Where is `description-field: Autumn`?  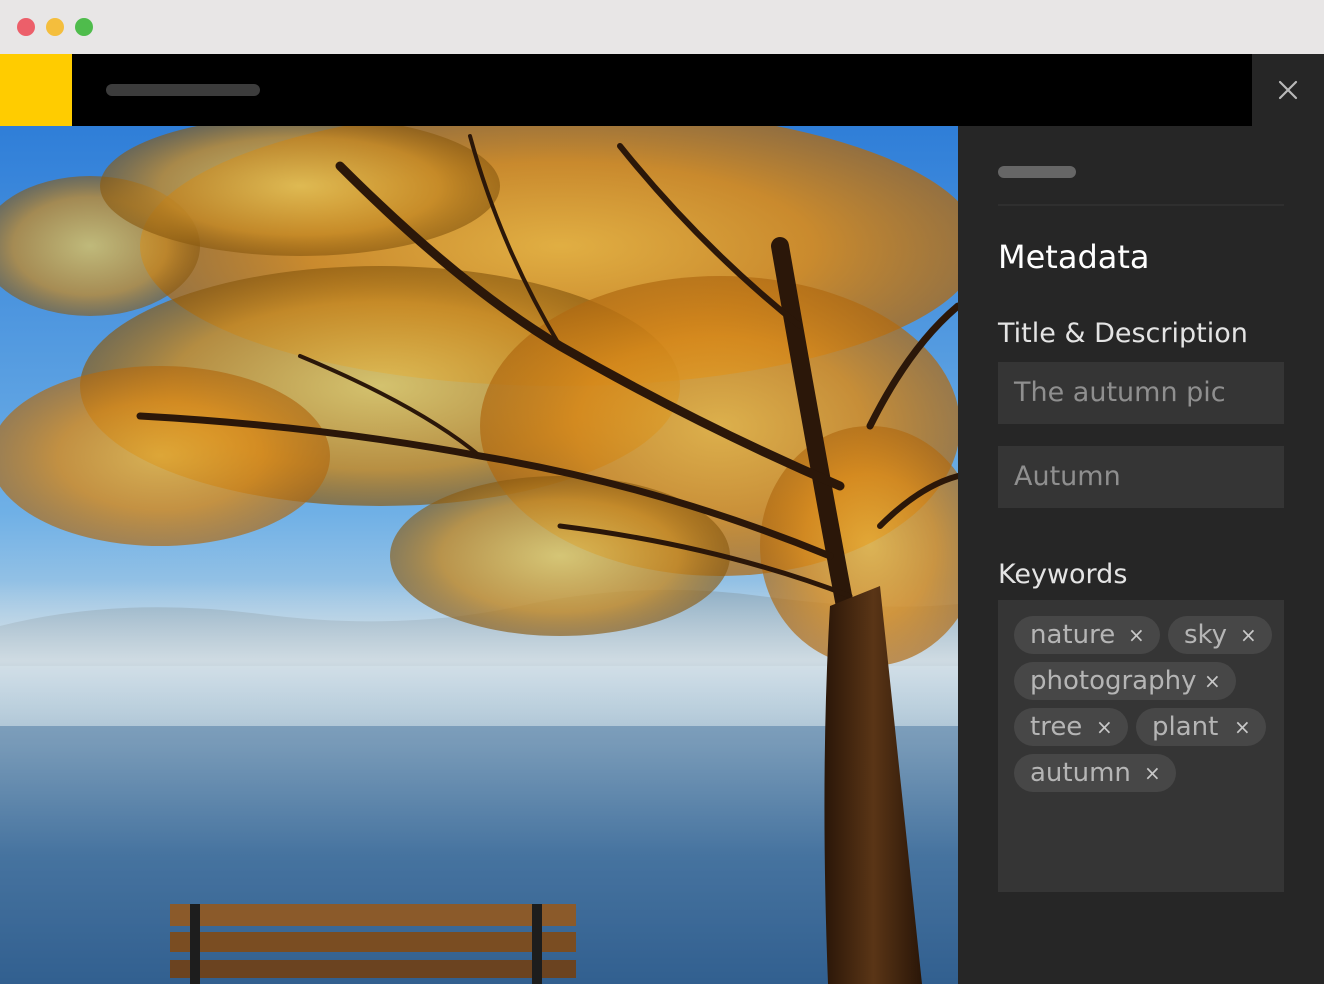
description-field: Autumn is located at coordinates (1141, 477).